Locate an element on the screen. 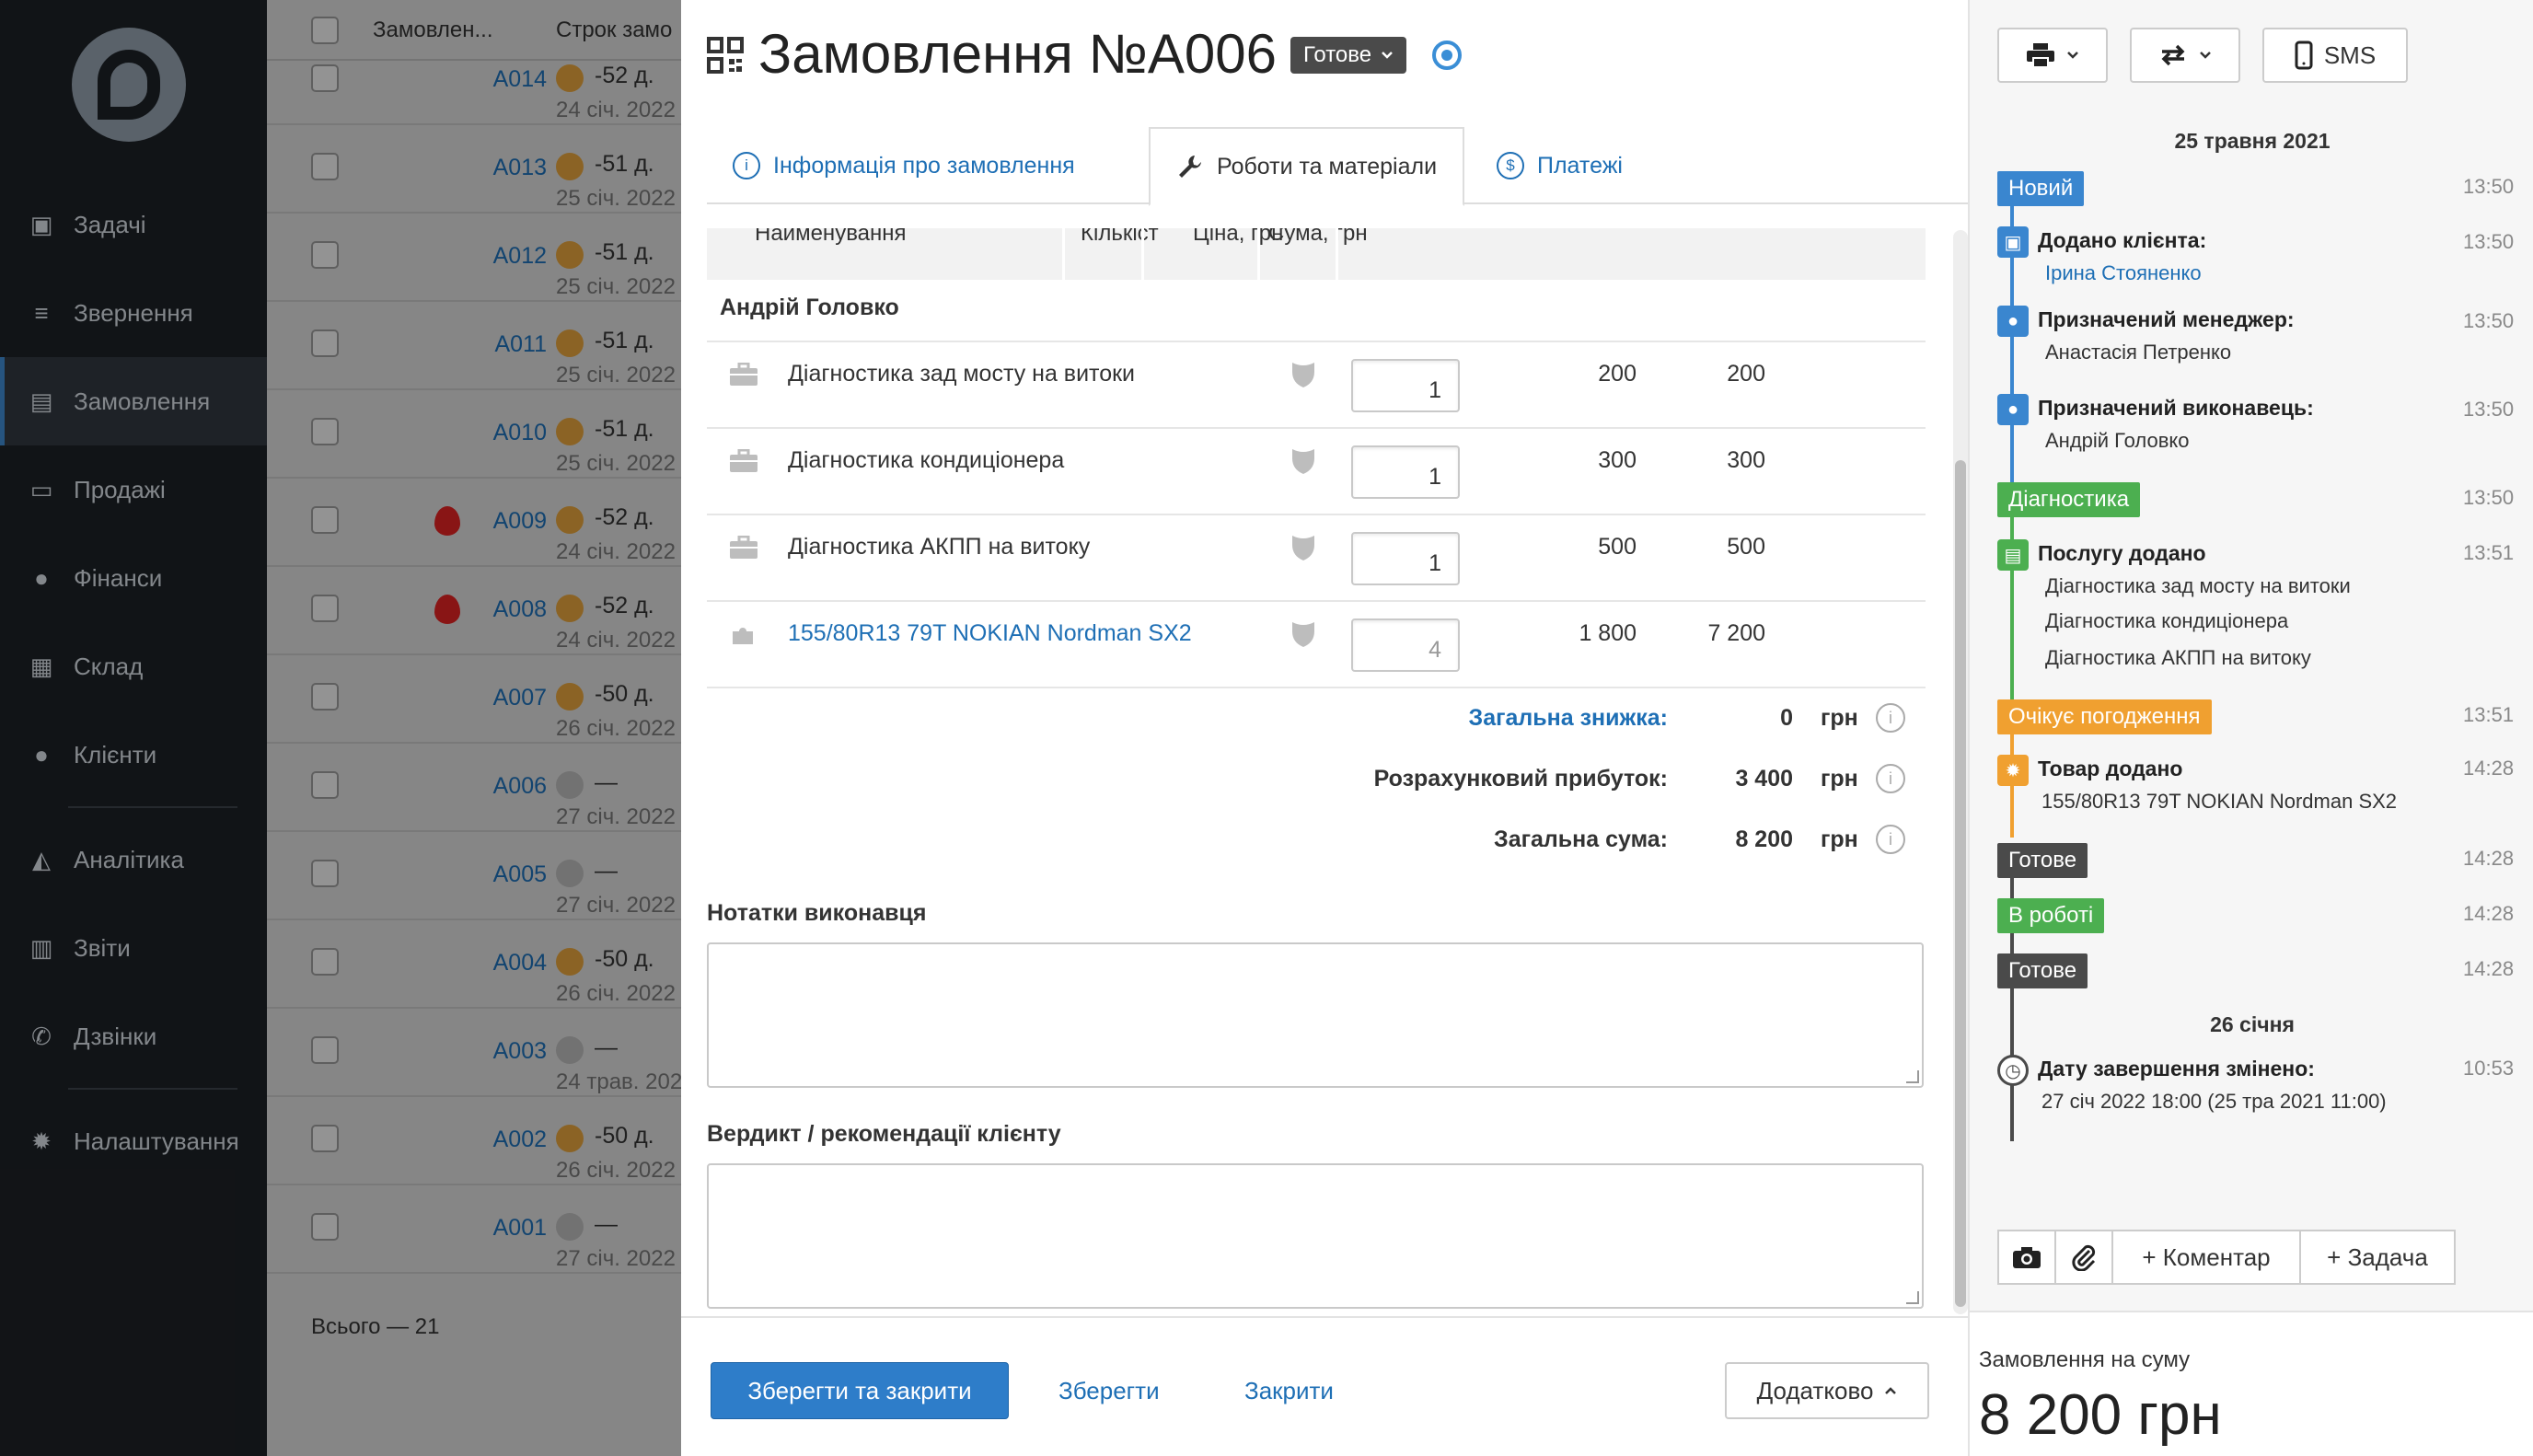  work-name: 155/80R13 79T NOKIAN Nordman SX2 is located at coordinates (990, 633).